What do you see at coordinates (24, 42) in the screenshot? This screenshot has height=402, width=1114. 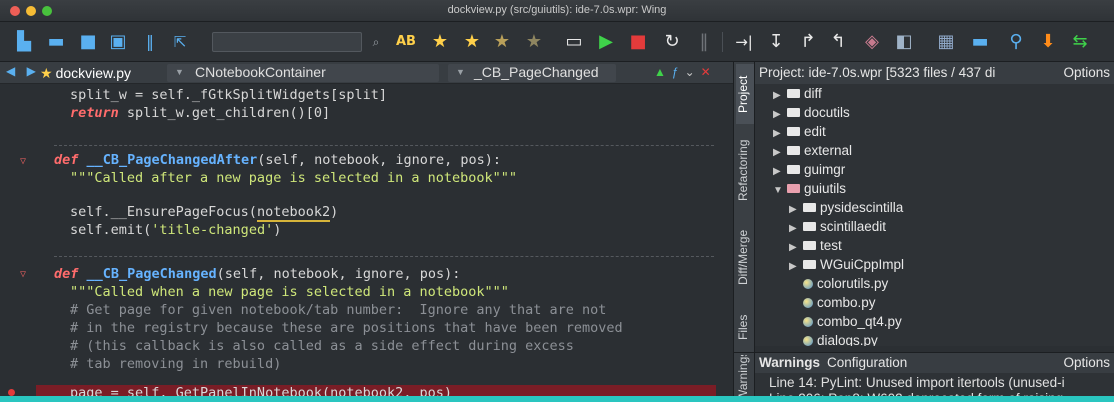 I see `new-file-icon: ▙` at bounding box center [24, 42].